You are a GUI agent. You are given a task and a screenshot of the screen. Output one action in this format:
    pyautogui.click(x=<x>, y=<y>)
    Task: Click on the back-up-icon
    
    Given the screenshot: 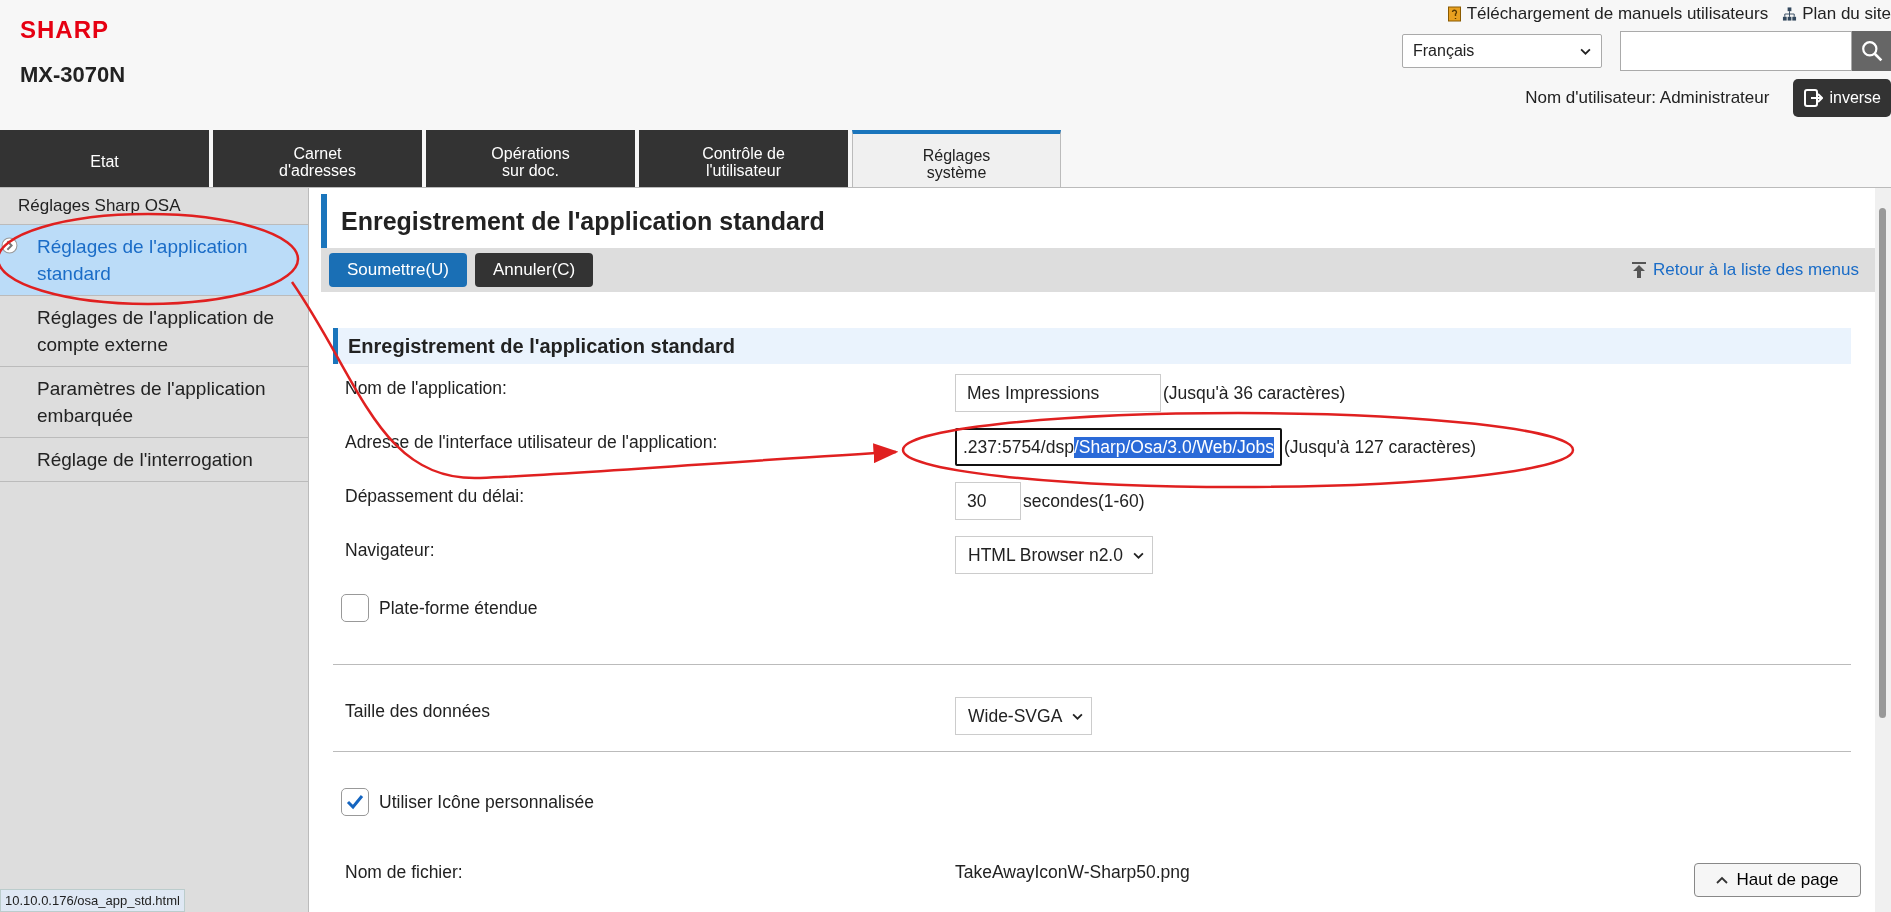 What is the action you would take?
    pyautogui.click(x=1639, y=270)
    